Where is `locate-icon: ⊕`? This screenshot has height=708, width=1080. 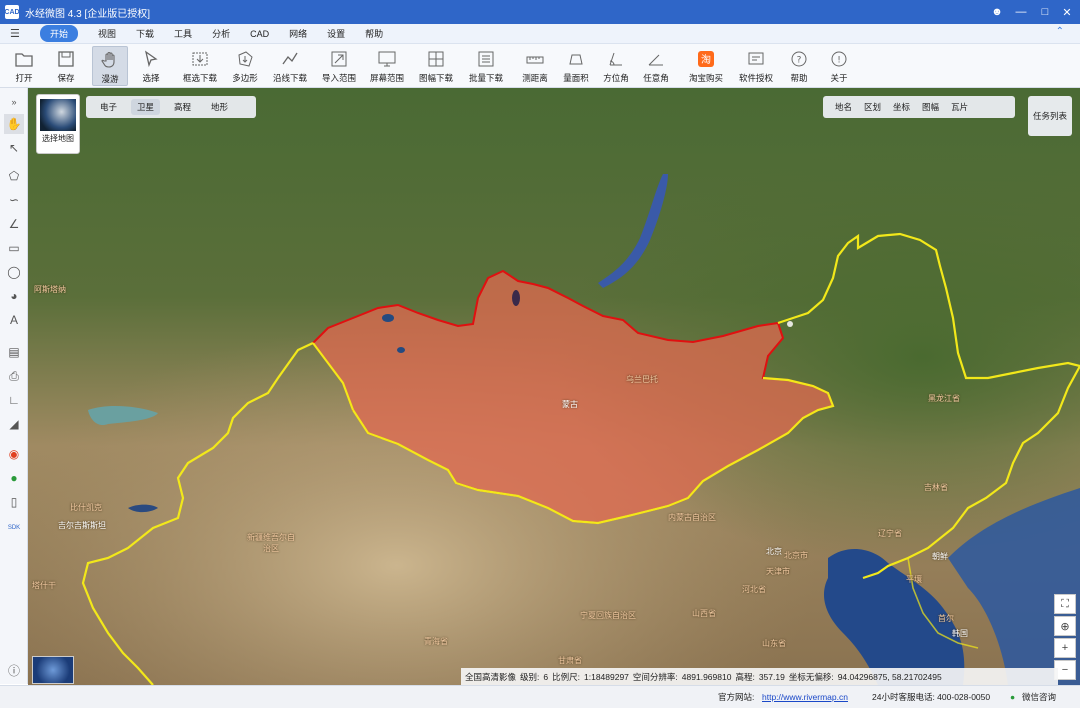 locate-icon: ⊕ is located at coordinates (1065, 626).